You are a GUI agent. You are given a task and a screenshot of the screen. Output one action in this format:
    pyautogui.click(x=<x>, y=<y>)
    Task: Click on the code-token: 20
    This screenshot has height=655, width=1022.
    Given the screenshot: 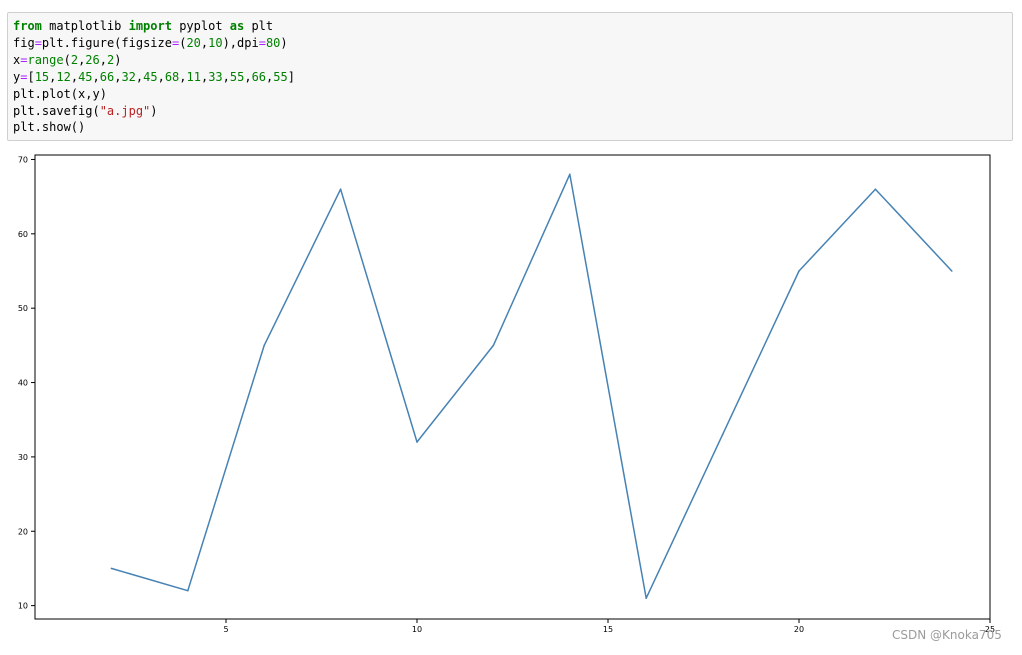 What is the action you would take?
    pyautogui.click(x=193, y=42)
    